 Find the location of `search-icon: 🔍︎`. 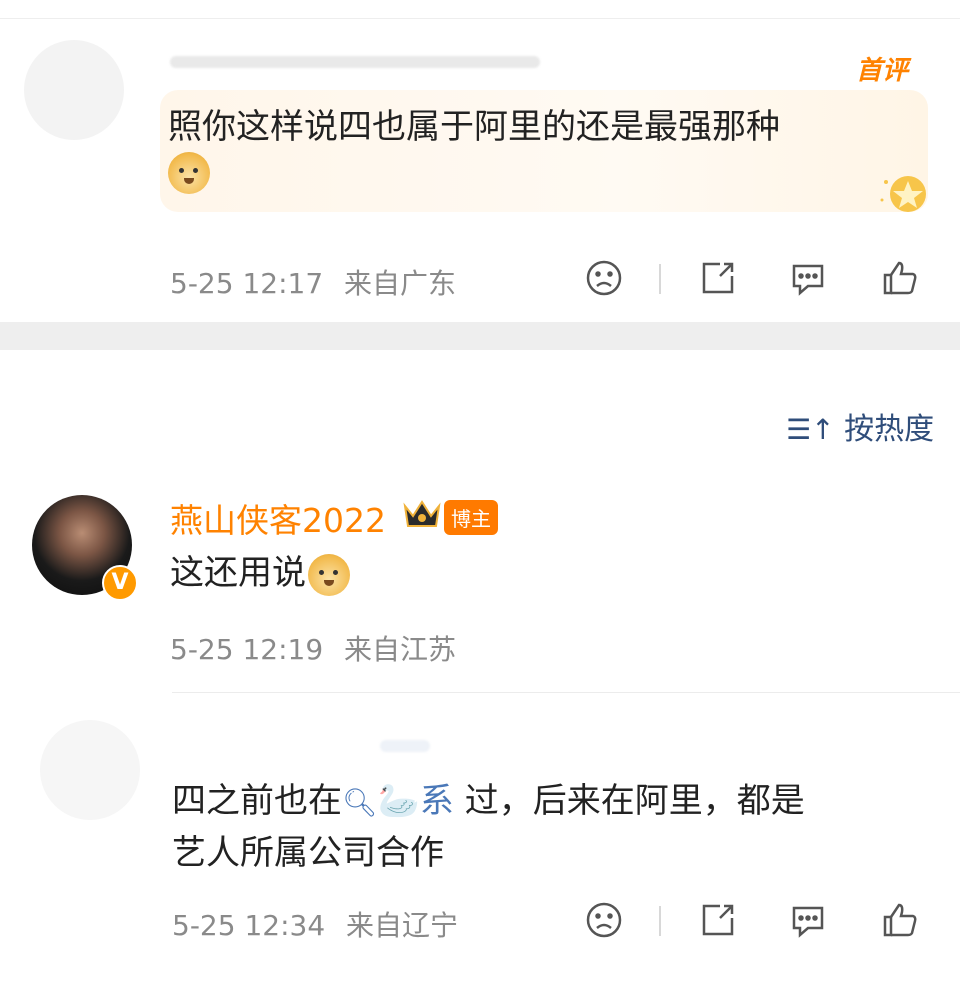

search-icon: 🔍︎ is located at coordinates (360, 802).